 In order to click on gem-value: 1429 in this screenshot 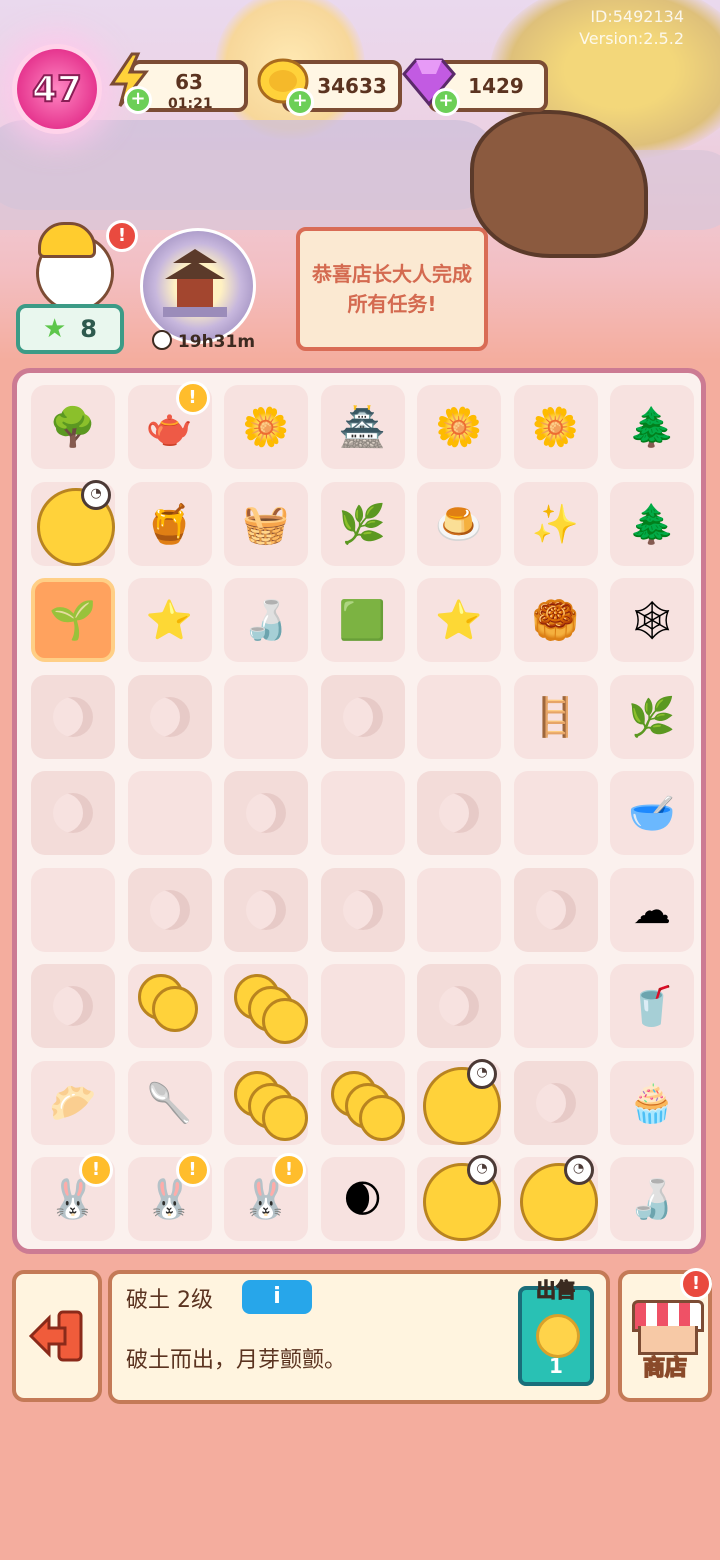, I will do `click(496, 86)`.